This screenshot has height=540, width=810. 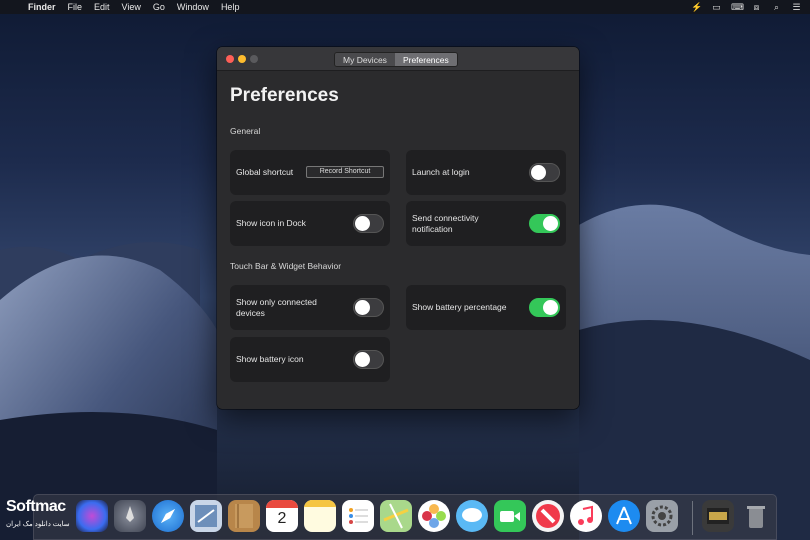 I want to click on notes-header, so click(x=320, y=503).